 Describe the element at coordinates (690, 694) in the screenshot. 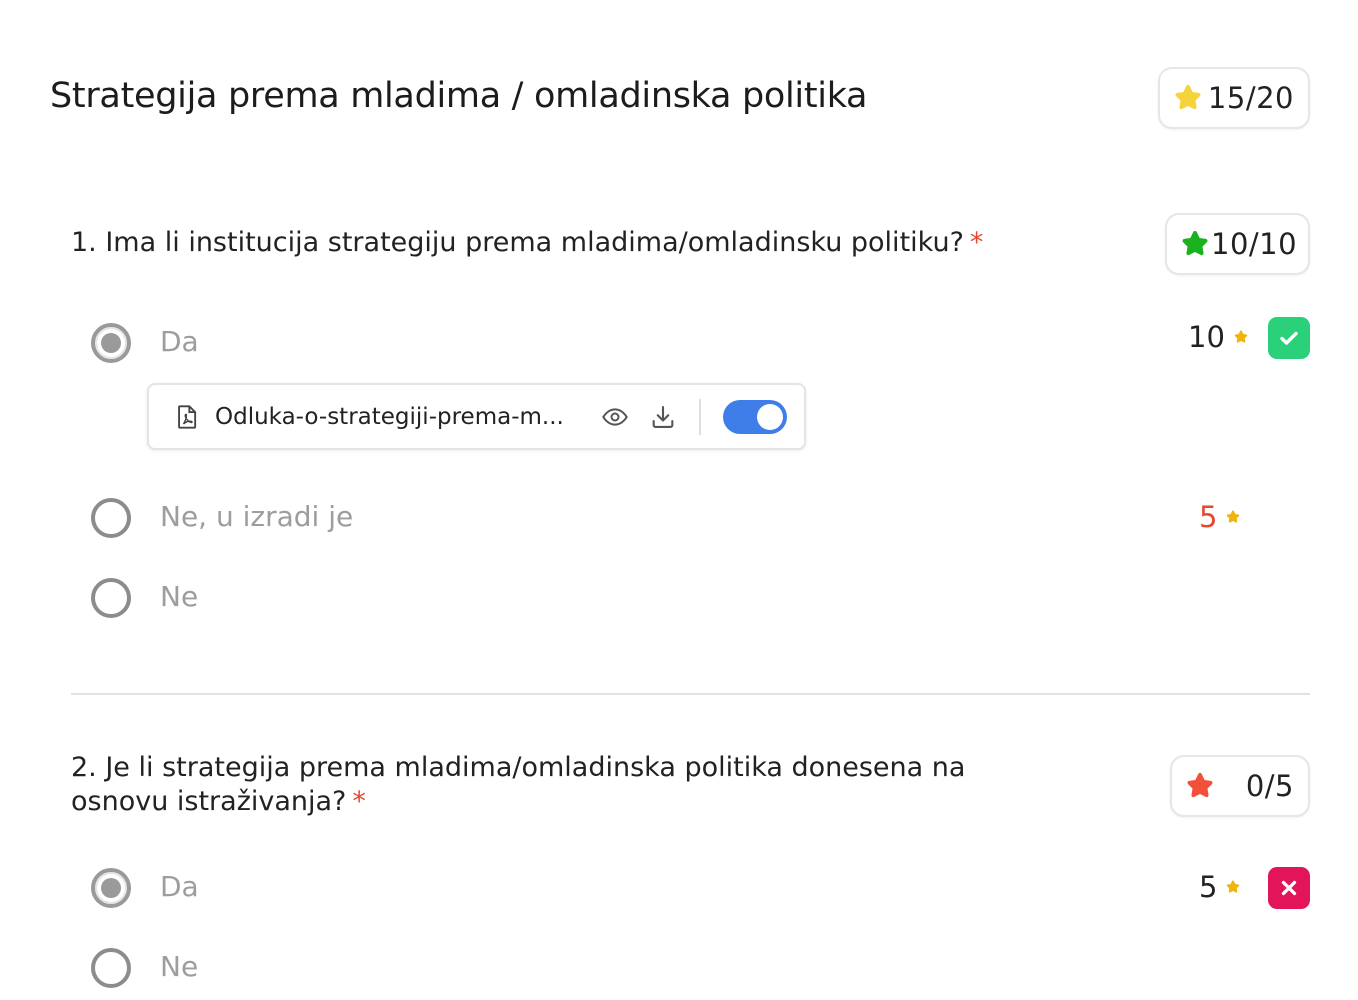

I see `question-divider` at that location.